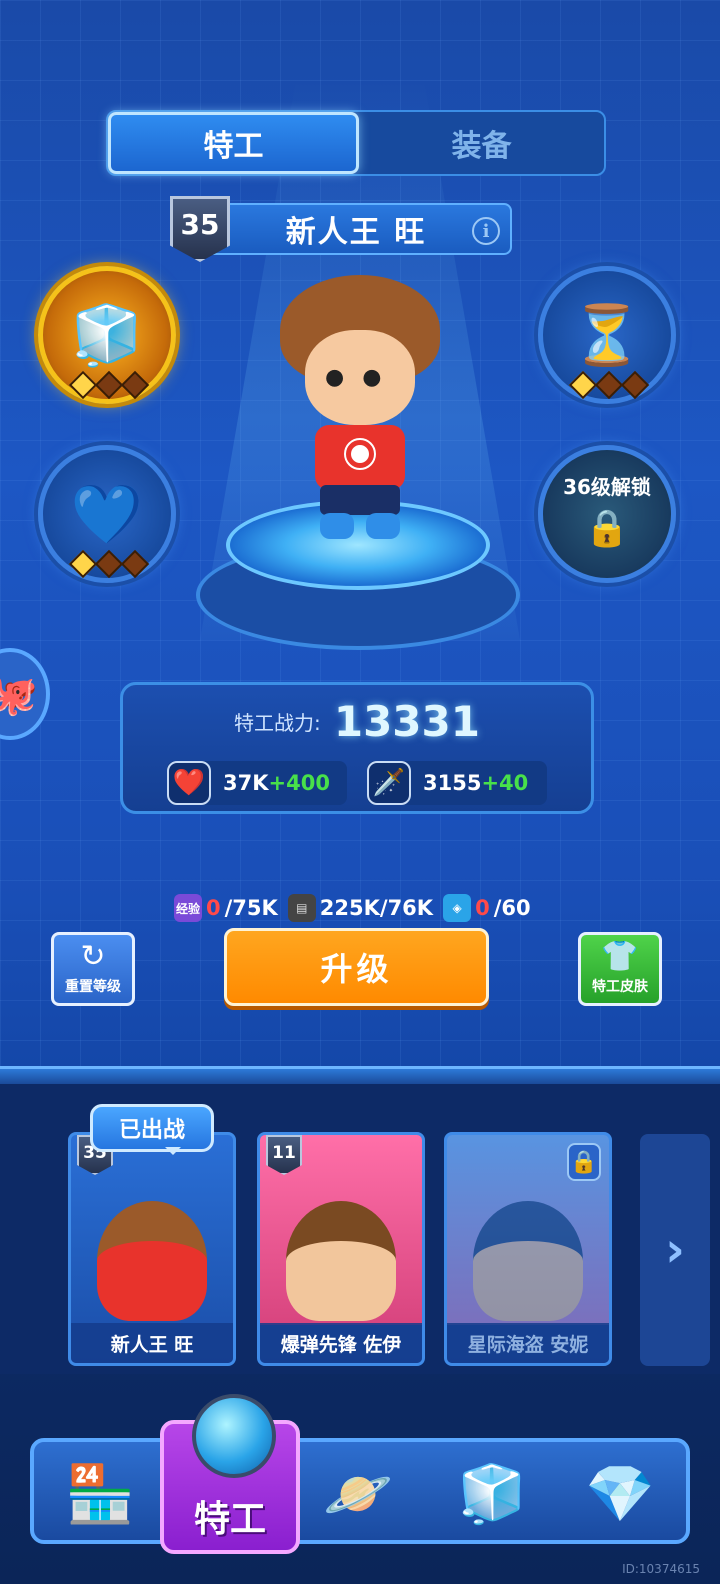 Image resolution: width=720 pixels, height=1584 pixels. What do you see at coordinates (528, 1343) in the screenshot?
I see `agent-card-name: 星际海盗 安妮` at bounding box center [528, 1343].